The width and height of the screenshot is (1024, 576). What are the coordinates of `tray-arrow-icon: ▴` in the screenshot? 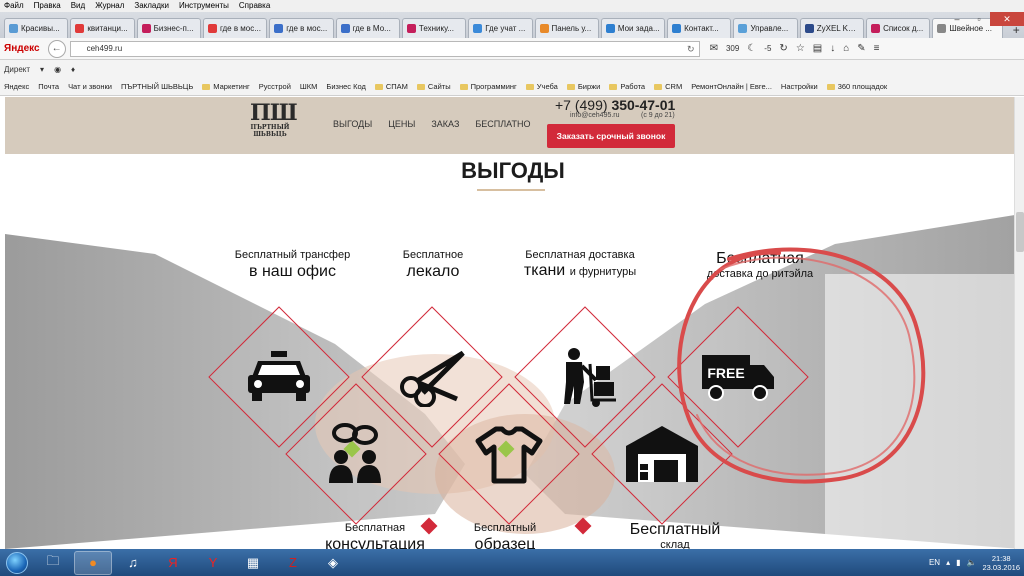 It's located at (948, 562).